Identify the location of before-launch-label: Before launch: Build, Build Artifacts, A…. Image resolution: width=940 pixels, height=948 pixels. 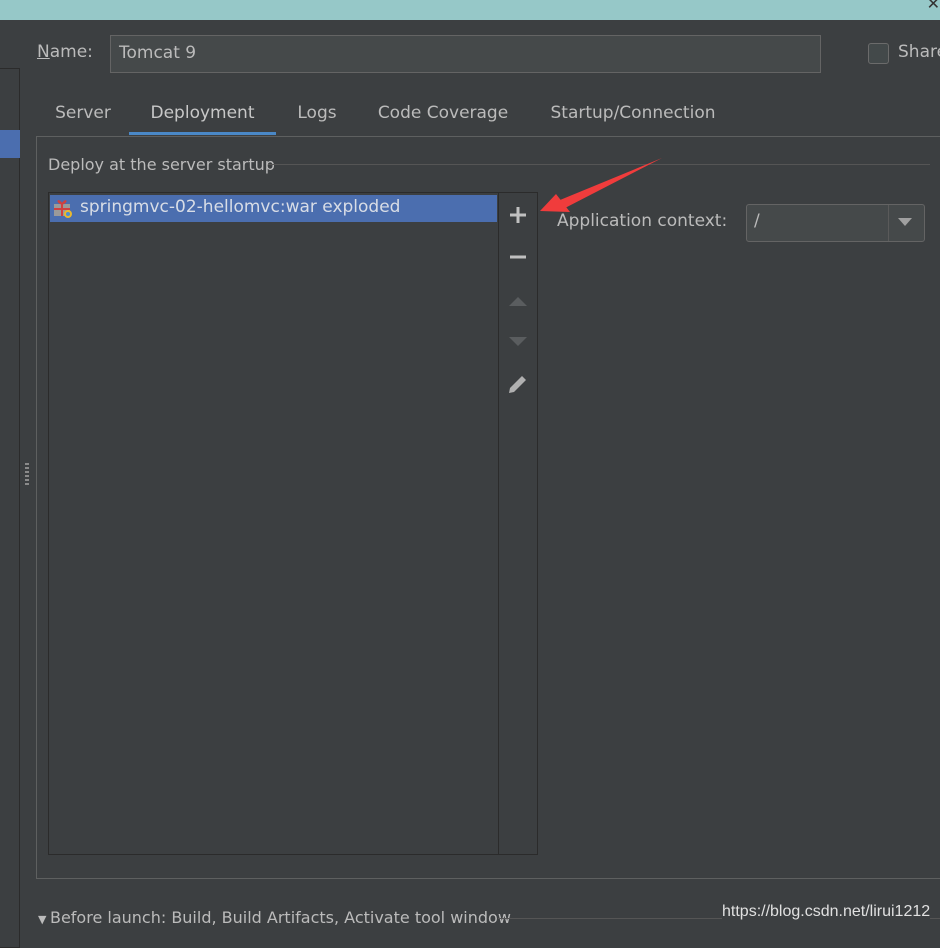
(280, 917).